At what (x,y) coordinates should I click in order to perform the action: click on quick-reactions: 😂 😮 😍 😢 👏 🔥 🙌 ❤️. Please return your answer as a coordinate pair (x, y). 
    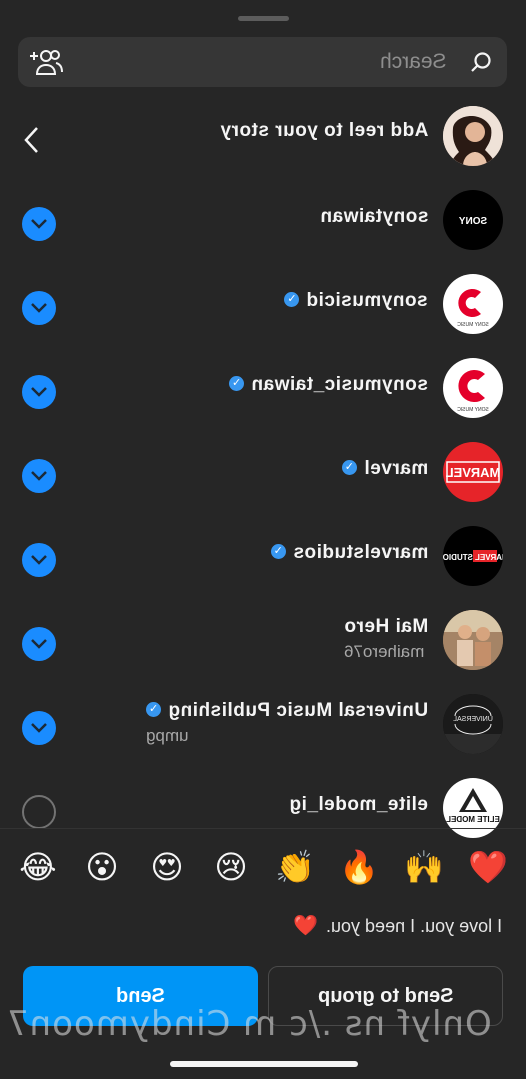
    Looking at the image, I should click on (263, 870).